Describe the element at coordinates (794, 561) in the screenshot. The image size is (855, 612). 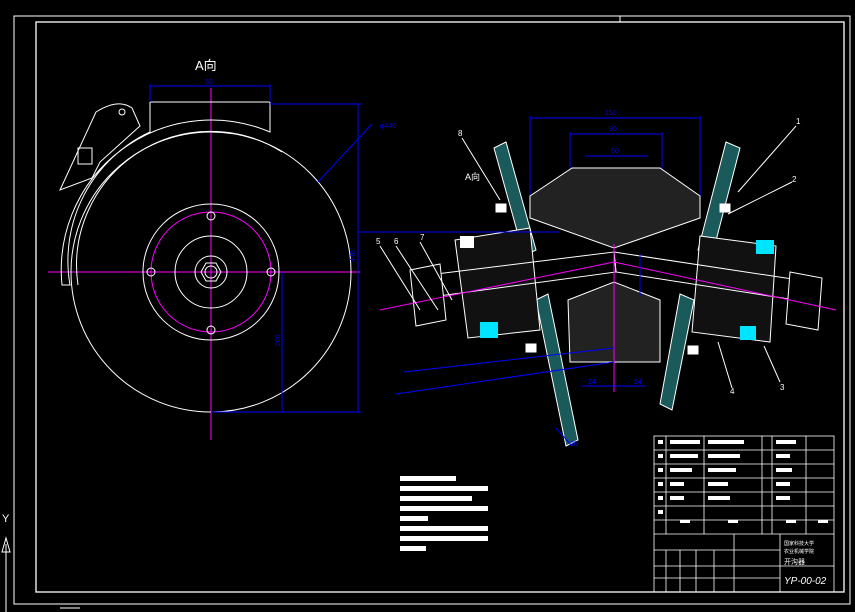
I see `part-title: 开沟器` at that location.